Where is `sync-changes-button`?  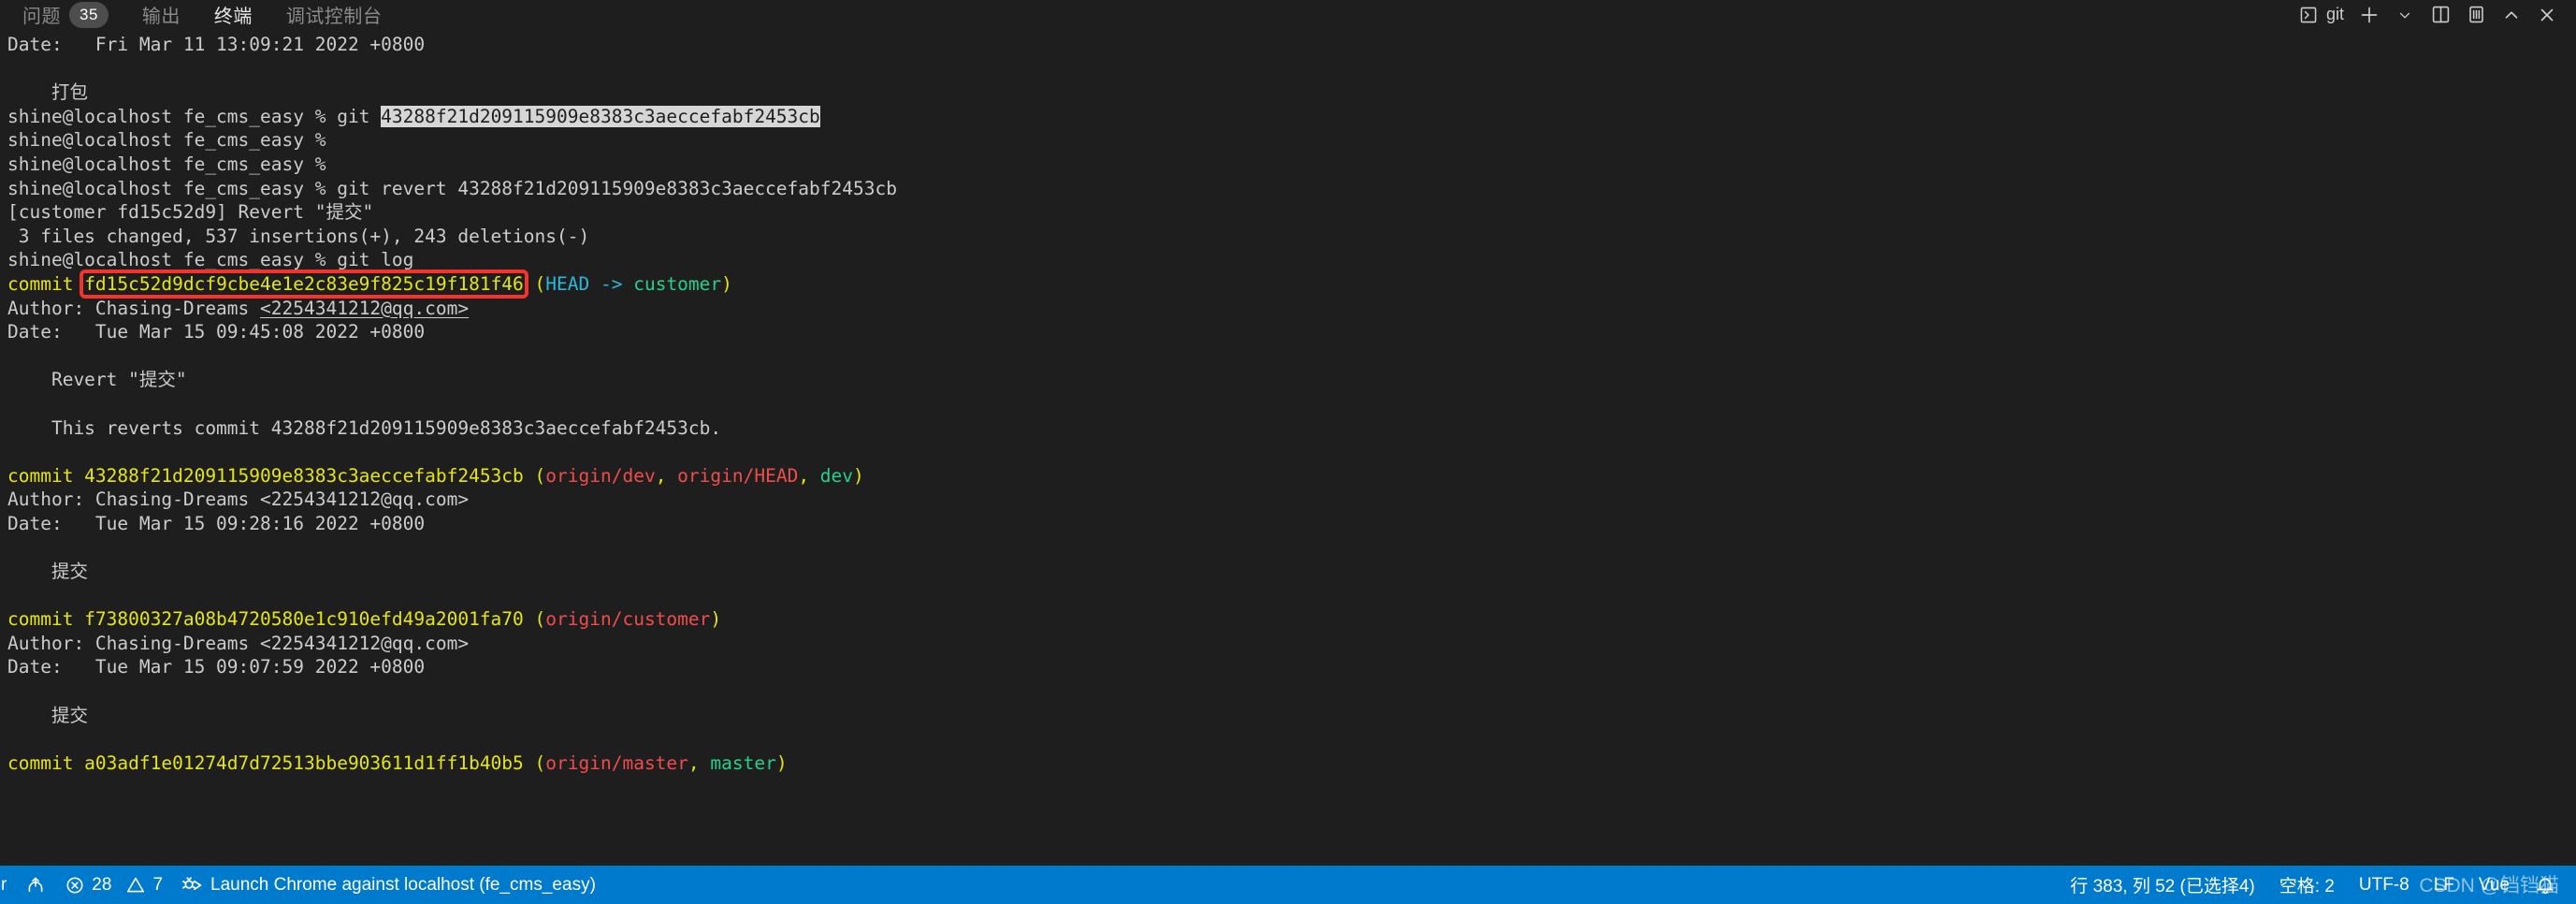 sync-changes-button is located at coordinates (35, 885).